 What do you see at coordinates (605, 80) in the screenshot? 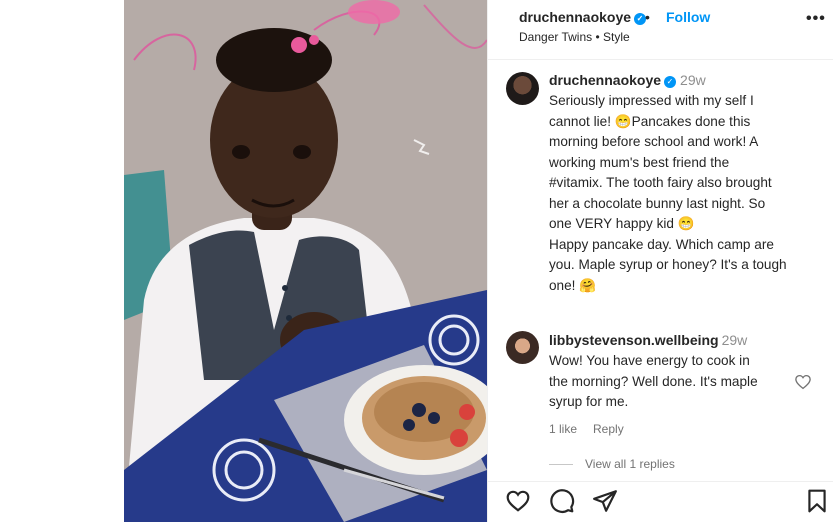
I see `caption-author: druchennaokoye` at bounding box center [605, 80].